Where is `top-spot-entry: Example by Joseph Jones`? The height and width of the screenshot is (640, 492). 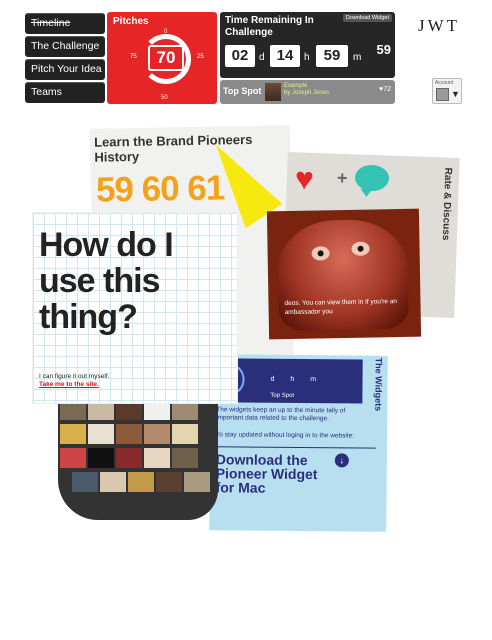
top-spot-entry: Example by Joseph Jones is located at coordinates (306, 90).